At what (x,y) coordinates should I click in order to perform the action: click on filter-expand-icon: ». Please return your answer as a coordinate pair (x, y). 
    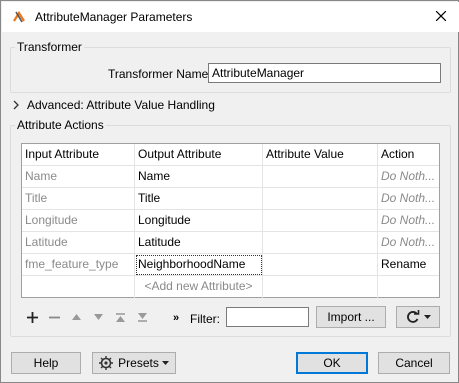
    Looking at the image, I should click on (176, 318).